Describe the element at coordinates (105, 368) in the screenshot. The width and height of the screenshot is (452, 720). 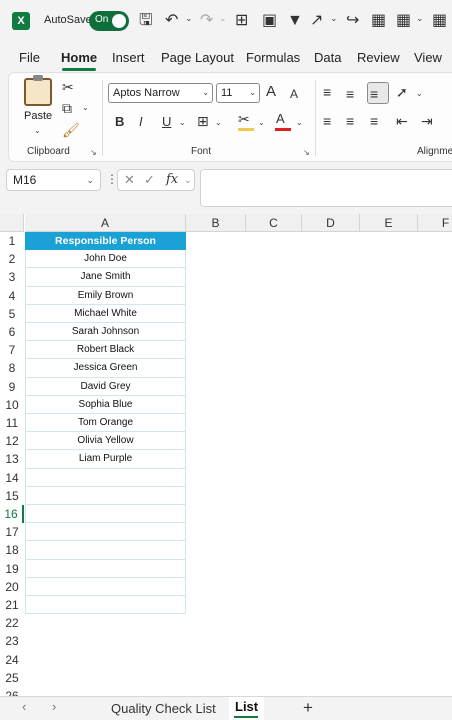
I see `table-cell: Jessica Green` at that location.